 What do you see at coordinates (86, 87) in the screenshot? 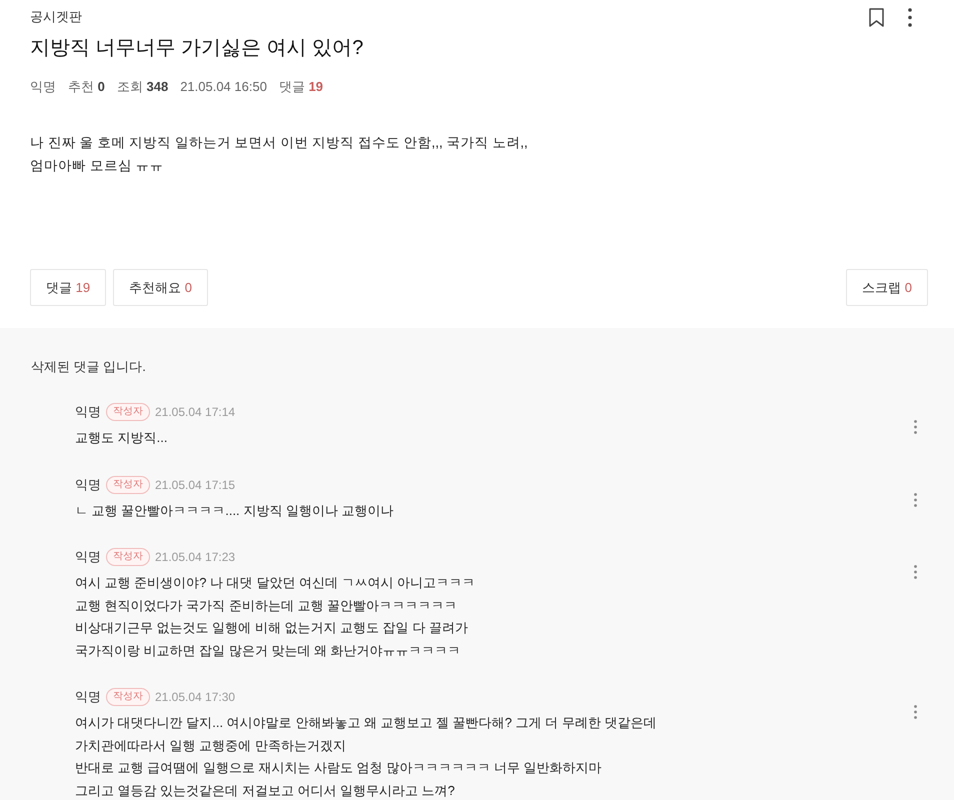
I see `post-stat: 추천 0` at bounding box center [86, 87].